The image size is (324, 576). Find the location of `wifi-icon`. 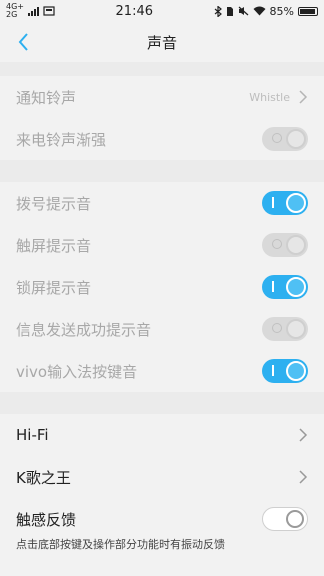

wifi-icon is located at coordinates (259, 11).